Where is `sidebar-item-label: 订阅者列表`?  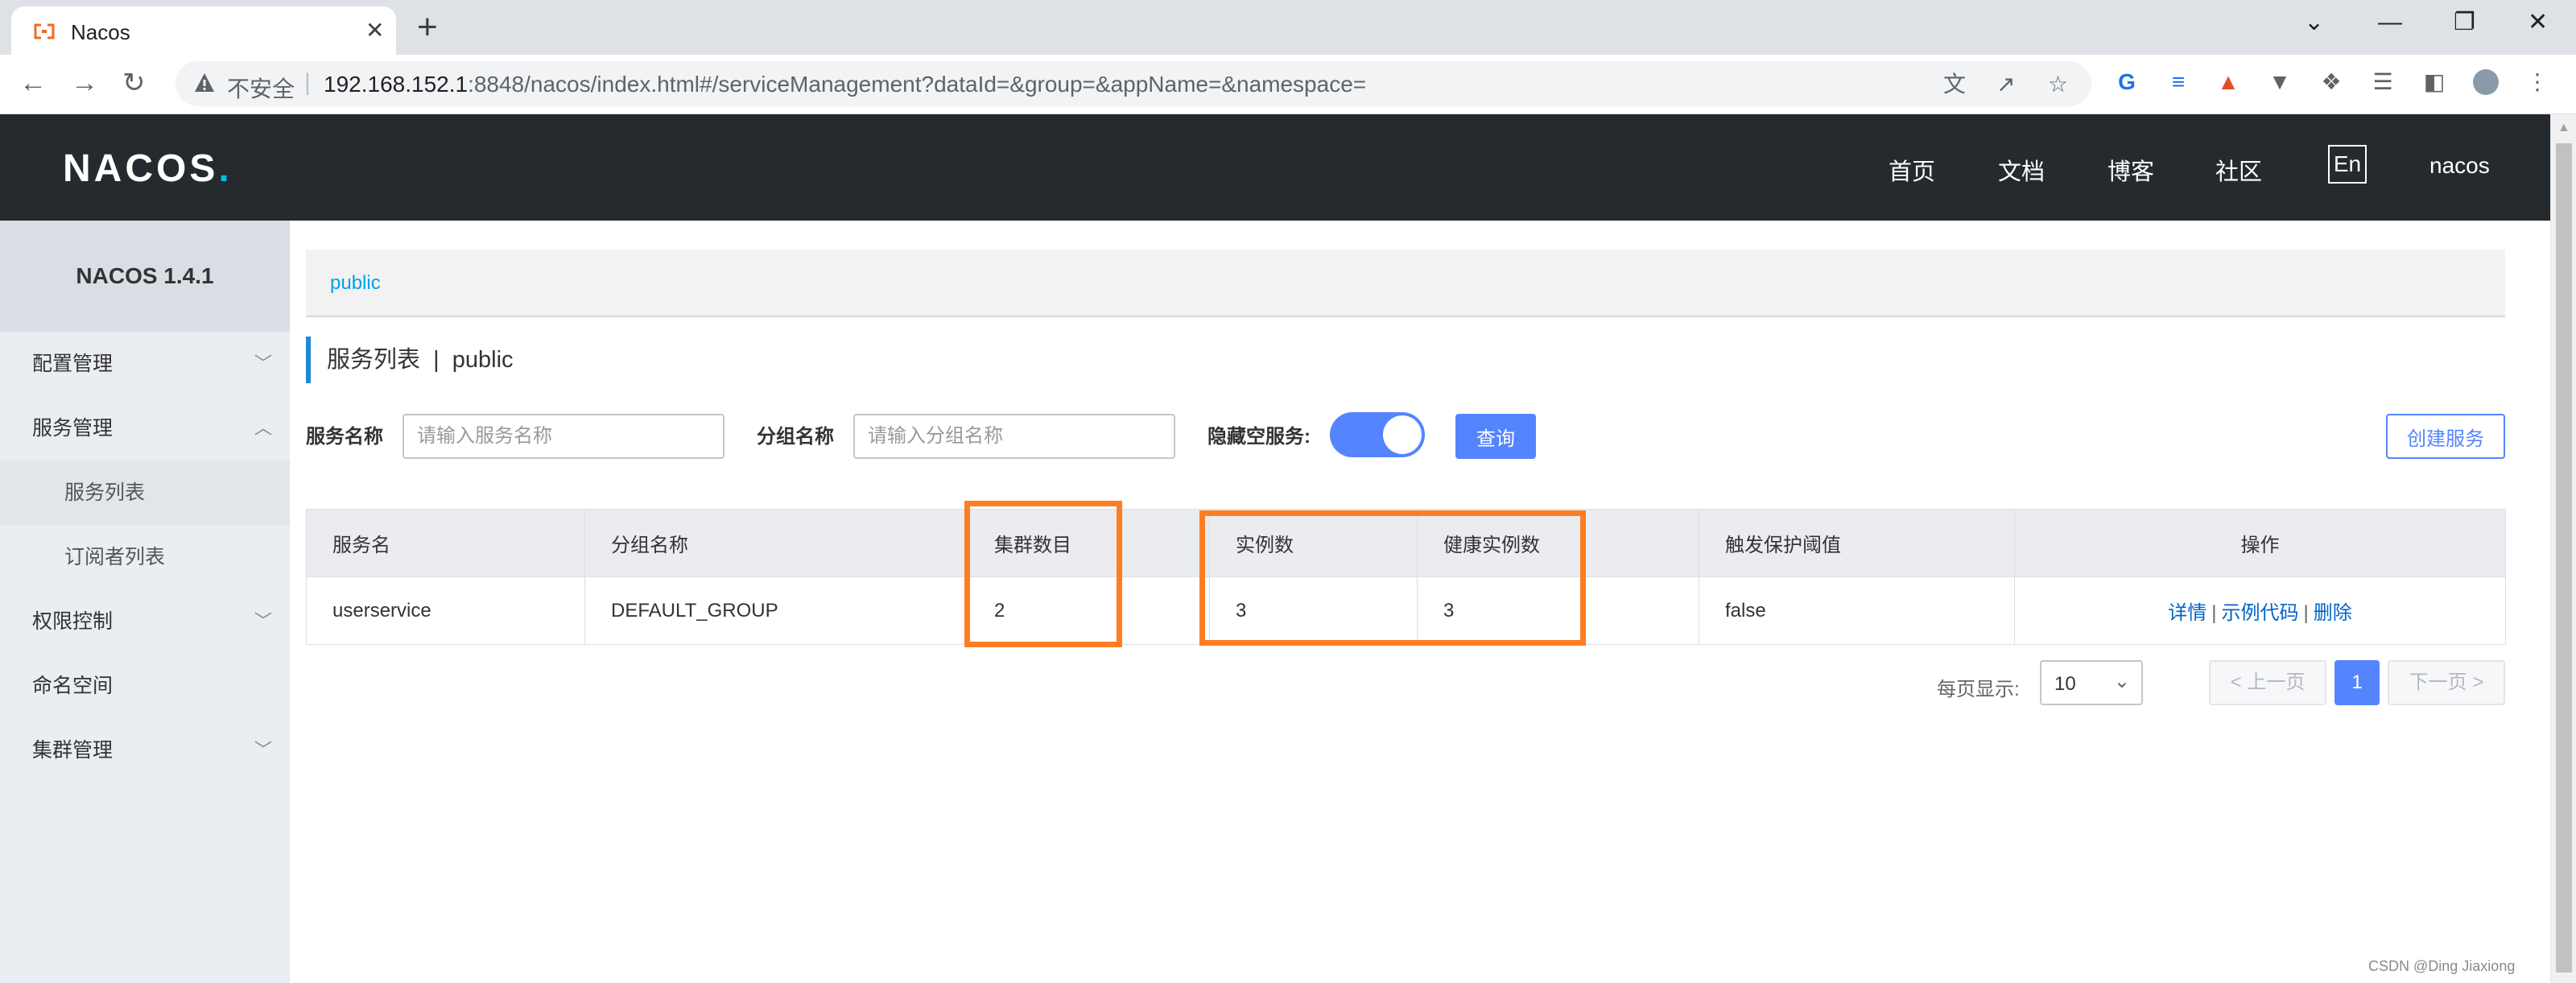
sidebar-item-label: 订阅者列表 is located at coordinates (115, 557).